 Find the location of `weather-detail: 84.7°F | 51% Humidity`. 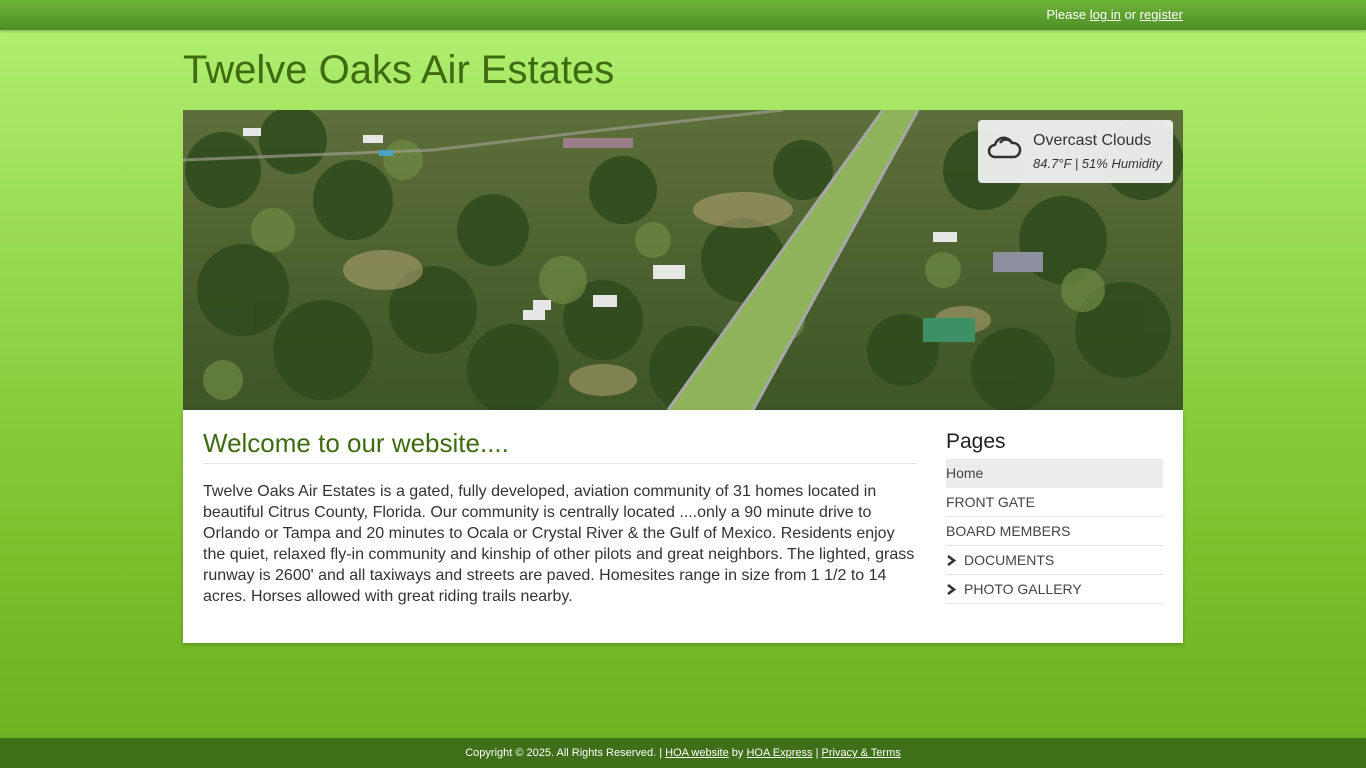

weather-detail: 84.7°F | 51% Humidity is located at coordinates (1098, 163).